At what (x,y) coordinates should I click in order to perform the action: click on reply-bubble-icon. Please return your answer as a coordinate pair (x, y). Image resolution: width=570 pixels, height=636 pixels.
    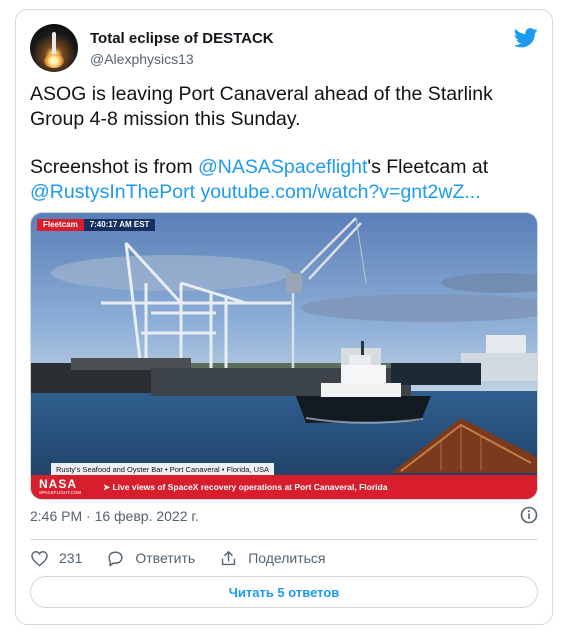
    Looking at the image, I should click on (115, 558).